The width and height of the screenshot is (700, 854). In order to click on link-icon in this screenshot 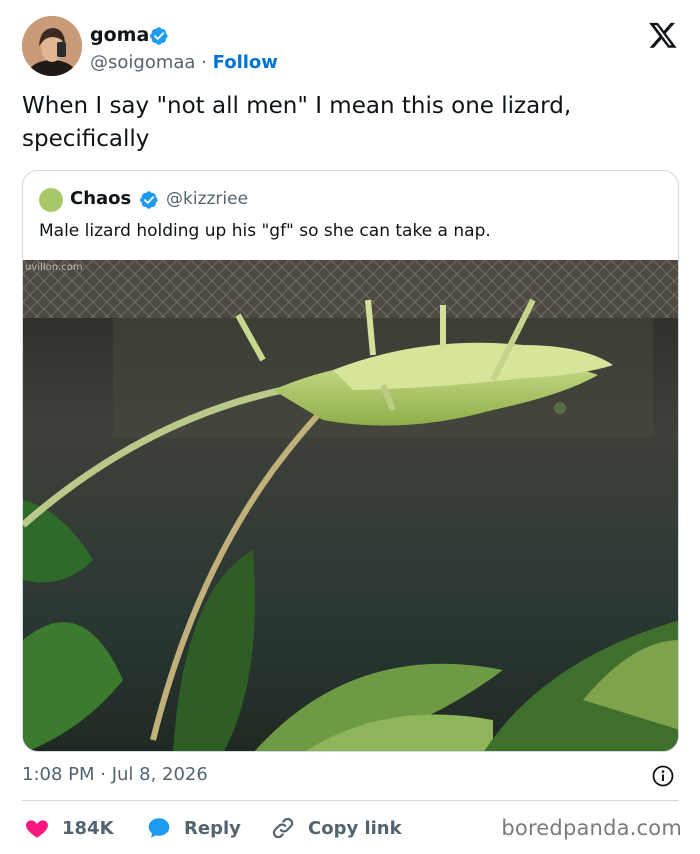, I will do `click(283, 828)`.